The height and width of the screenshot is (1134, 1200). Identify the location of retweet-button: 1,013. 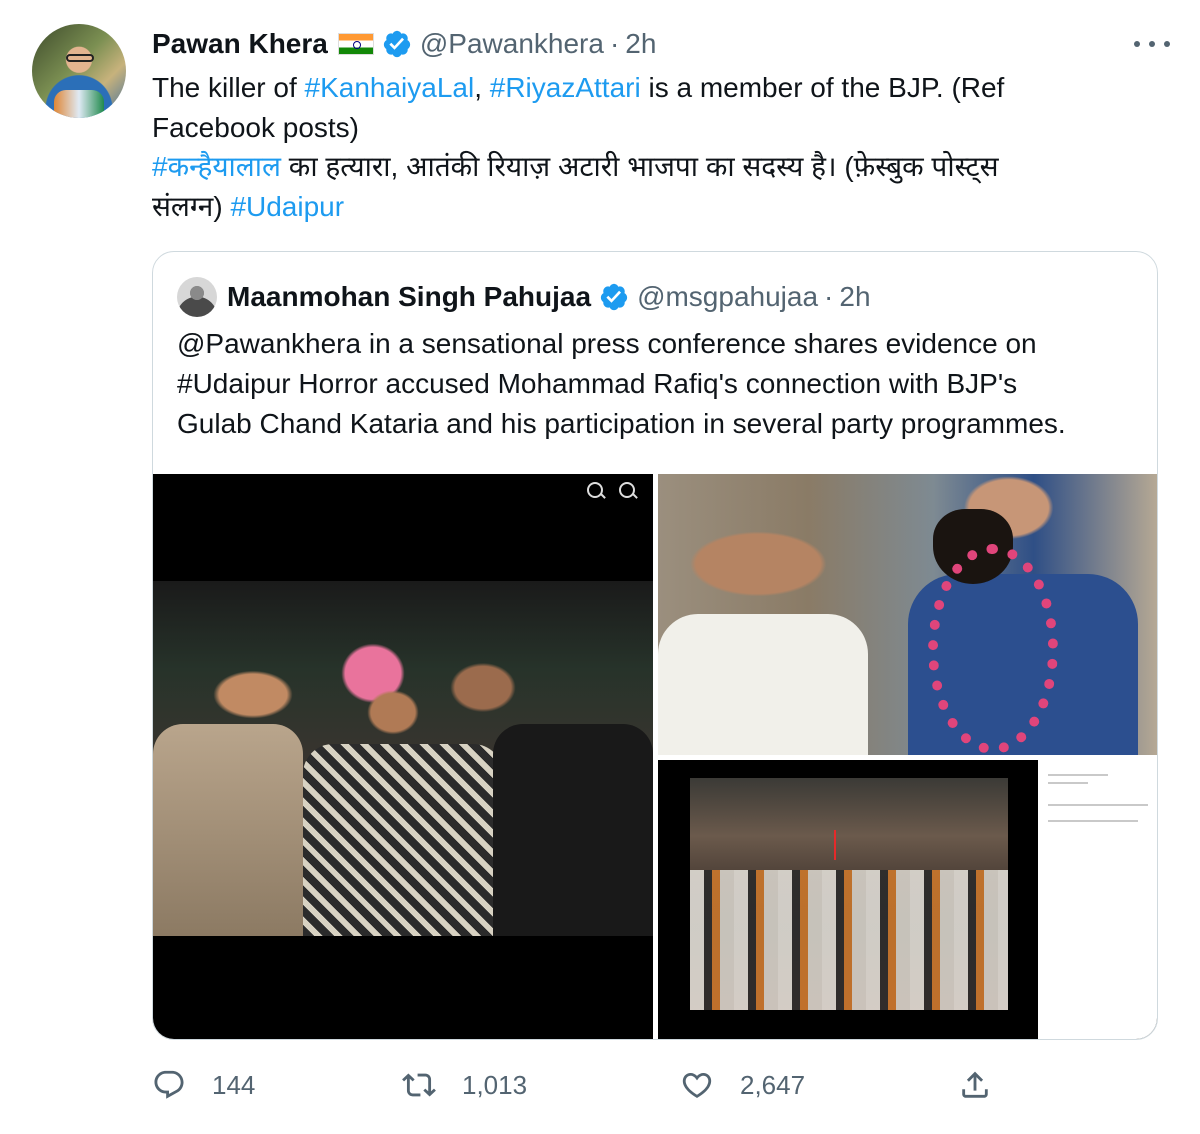
(464, 1085).